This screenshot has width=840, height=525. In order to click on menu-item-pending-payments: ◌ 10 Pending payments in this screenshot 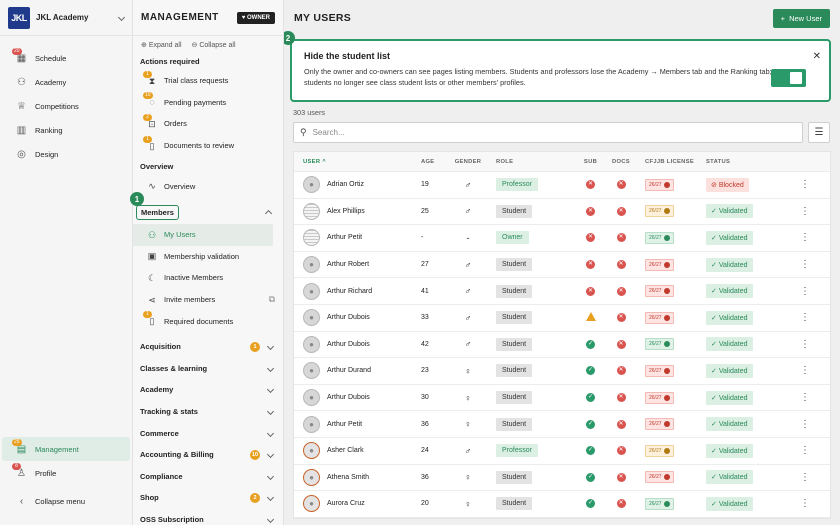, I will do `click(208, 103)`.